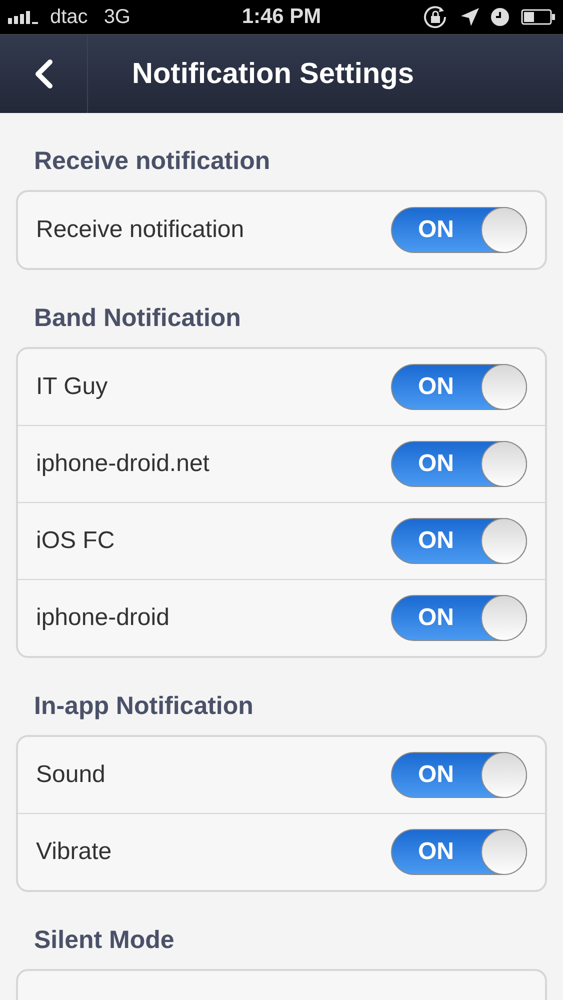  I want to click on status-time: 1:46 PM, so click(282, 17).